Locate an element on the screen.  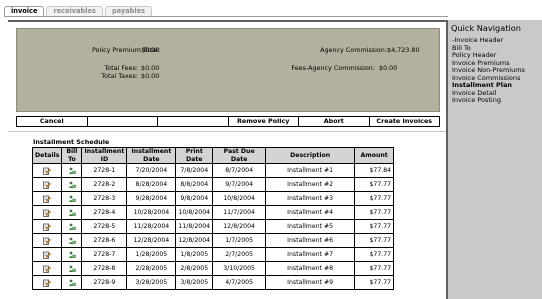
tab-invoice: invoice is located at coordinates (24, 11).